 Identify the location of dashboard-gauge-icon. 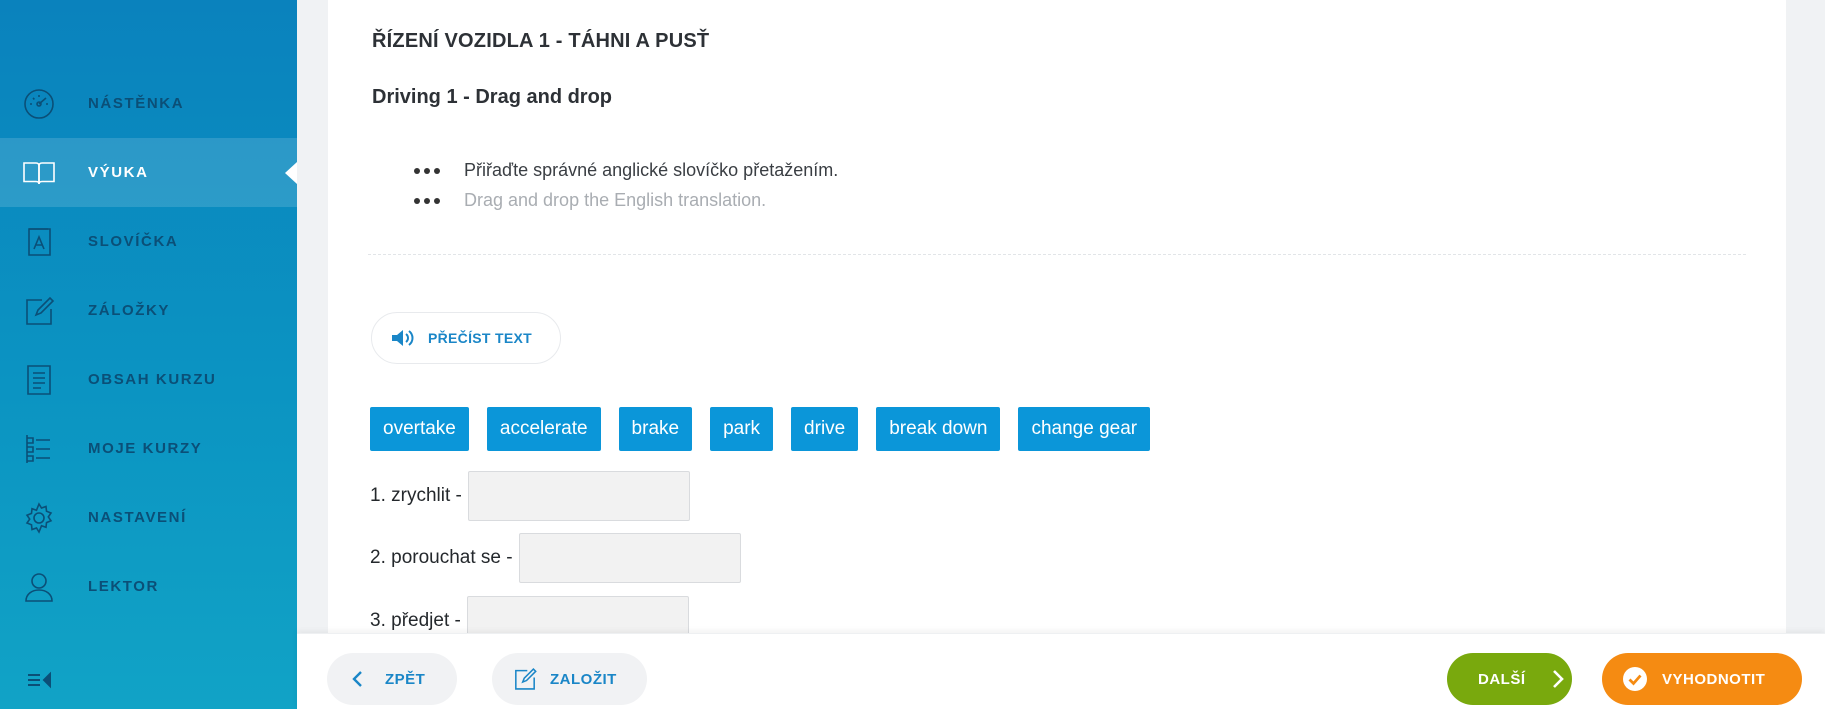
(39, 104).